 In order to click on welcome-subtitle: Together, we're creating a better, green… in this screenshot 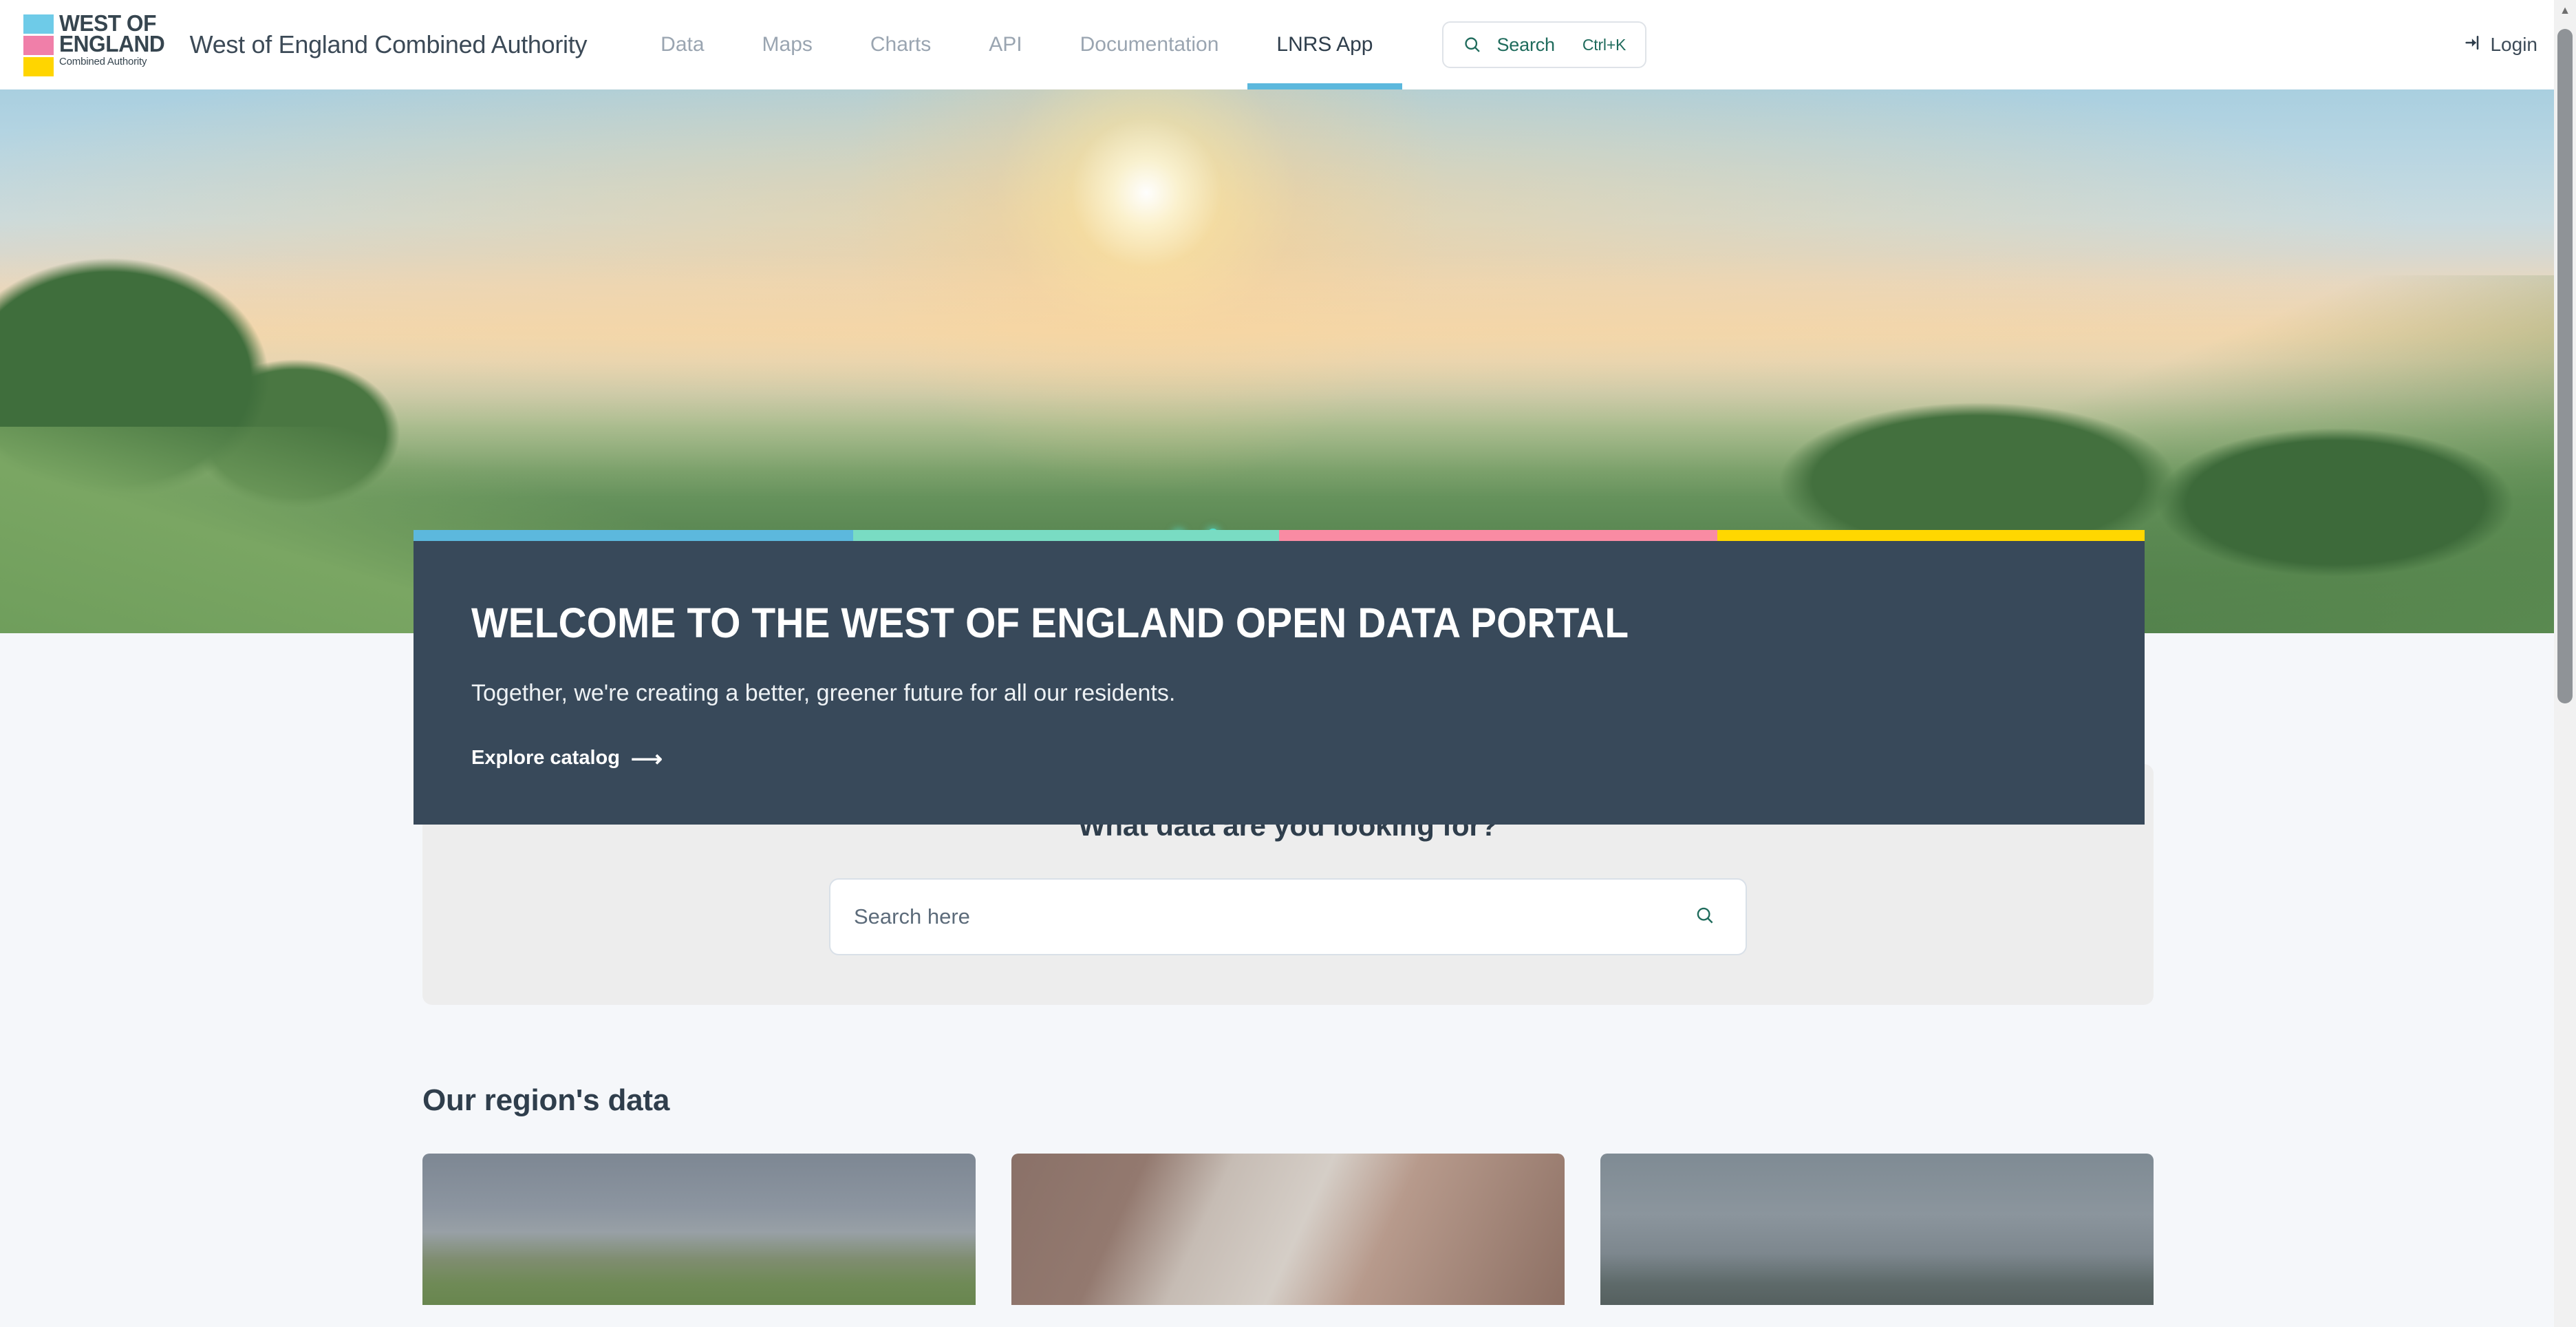, I will do `click(823, 693)`.